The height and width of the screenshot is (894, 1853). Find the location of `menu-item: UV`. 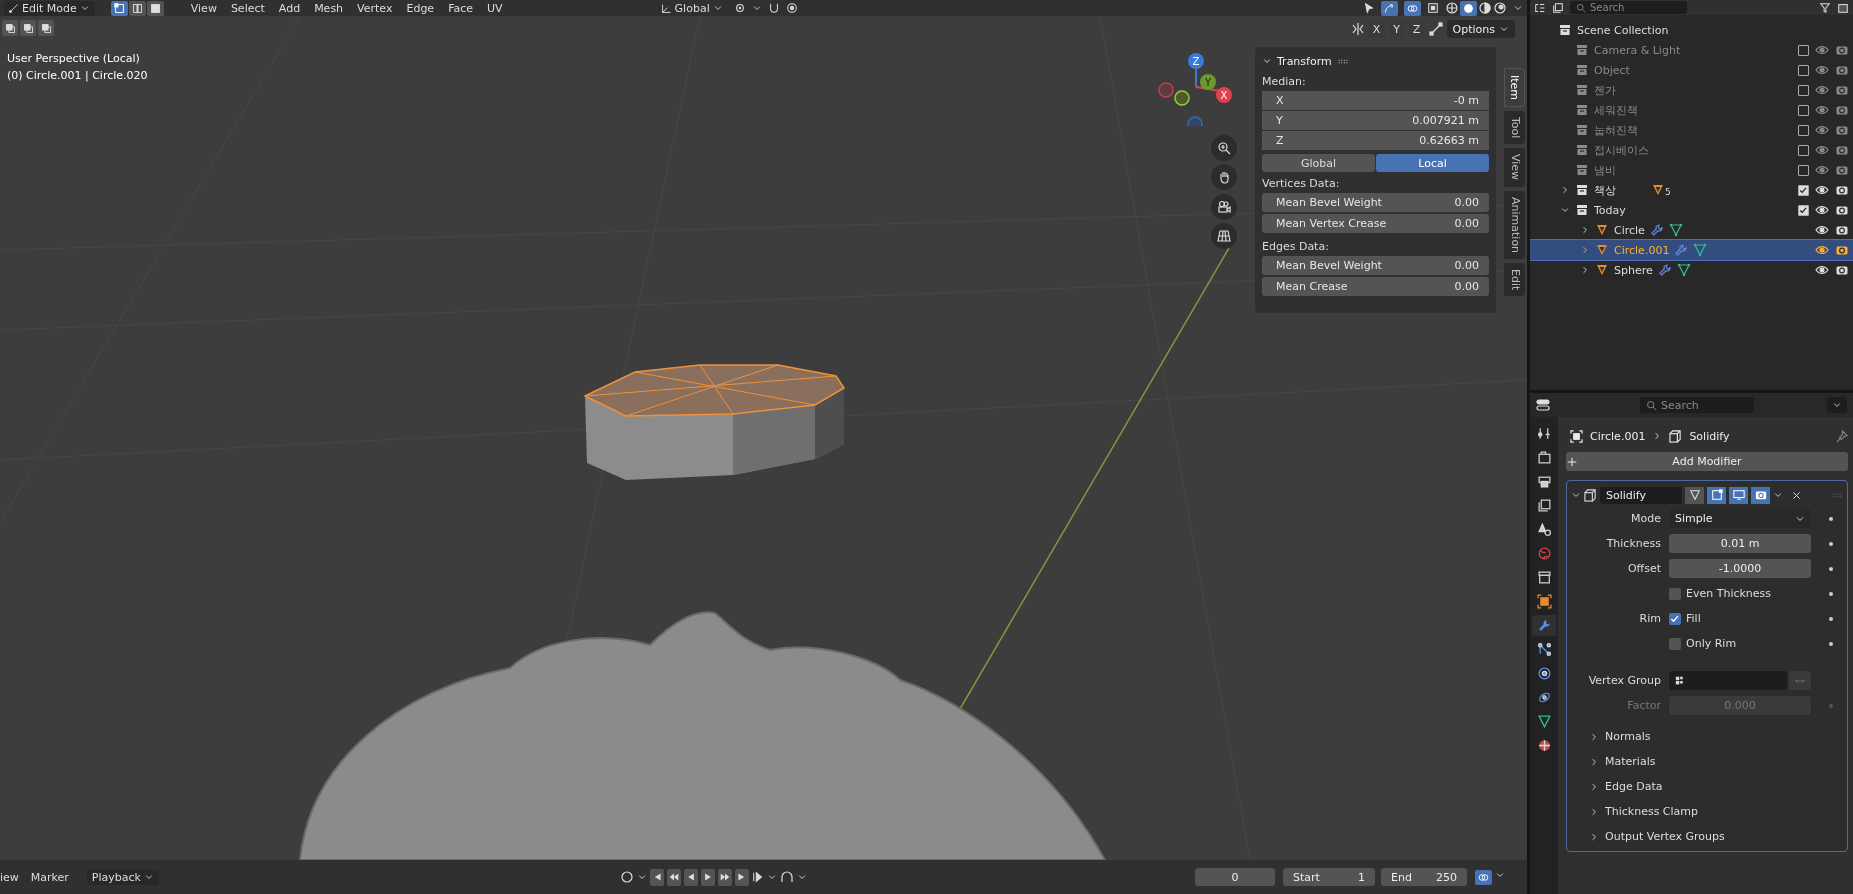

menu-item: UV is located at coordinates (495, 8).